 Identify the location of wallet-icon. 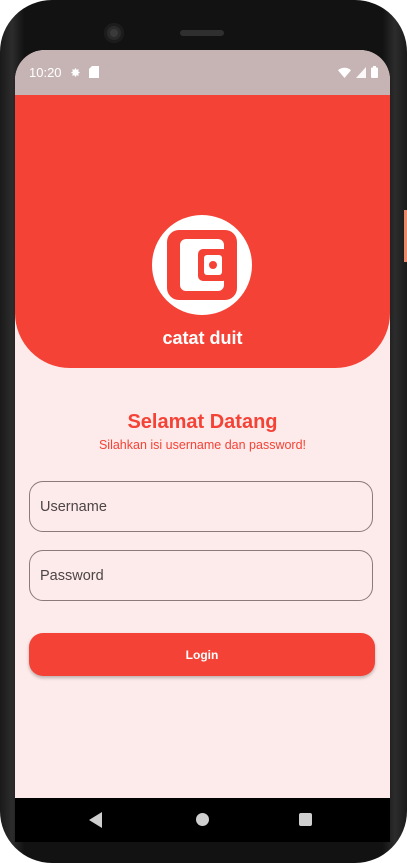
(202, 265).